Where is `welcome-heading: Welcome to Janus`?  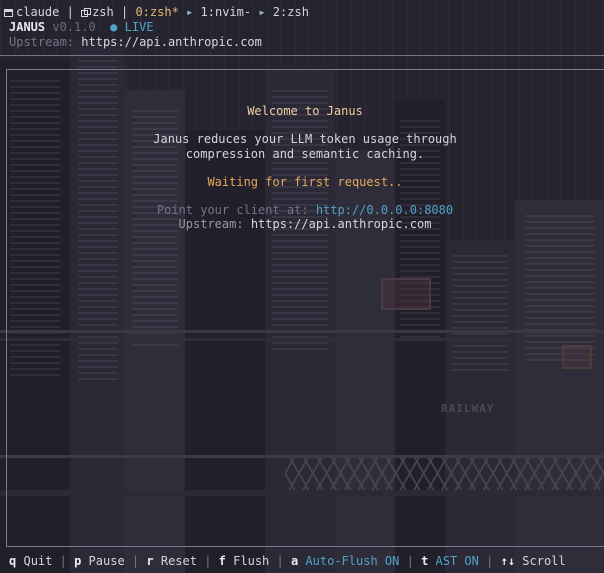 welcome-heading: Welcome to Janus is located at coordinates (305, 111).